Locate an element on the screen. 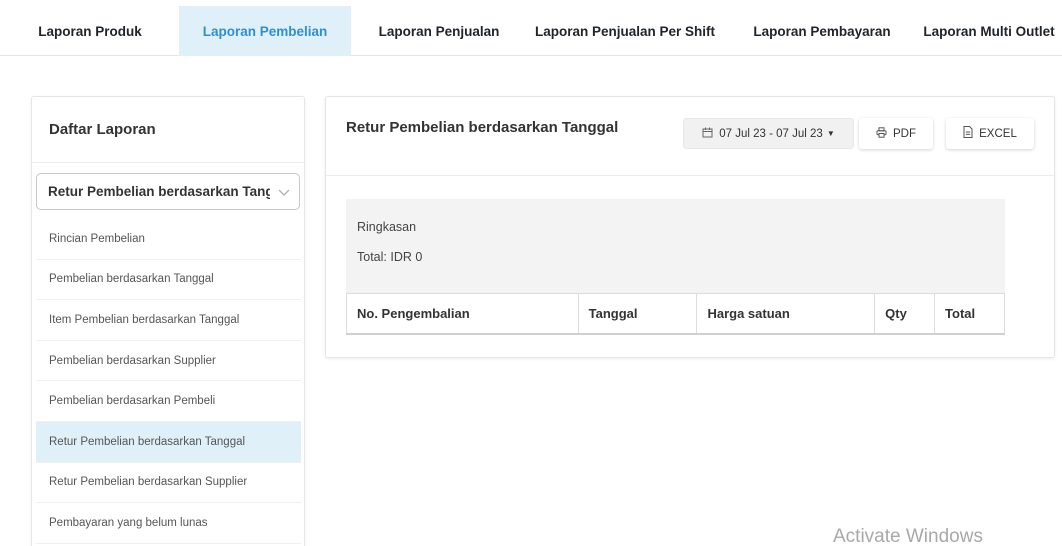 This screenshot has height=546, width=1062. sidebar-item-pembayaran-belum-lunas: Pembayaran yang belum lunas is located at coordinates (168, 523).